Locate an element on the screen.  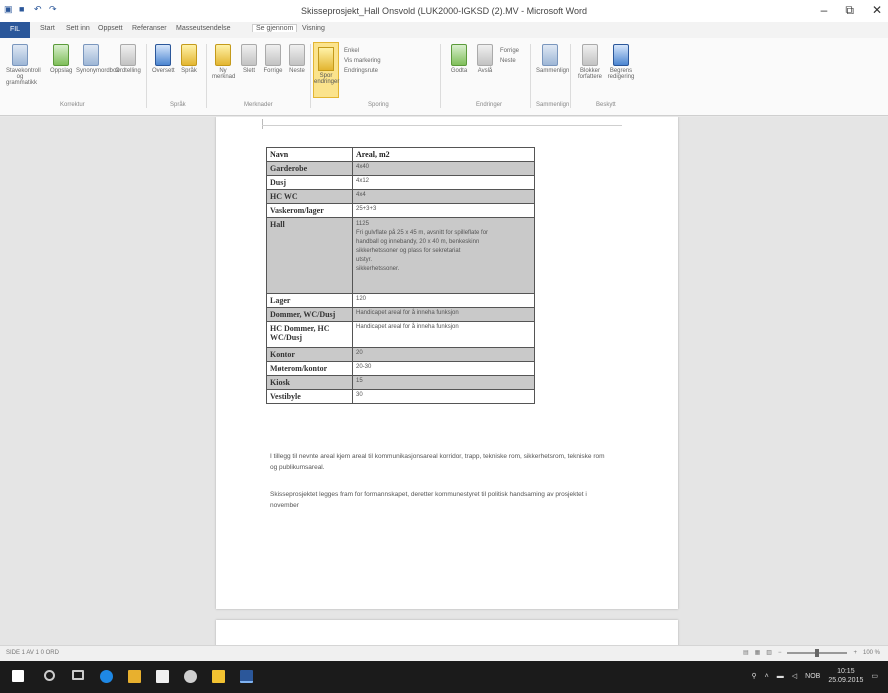
task-view-icon is located at coordinates (78, 675).